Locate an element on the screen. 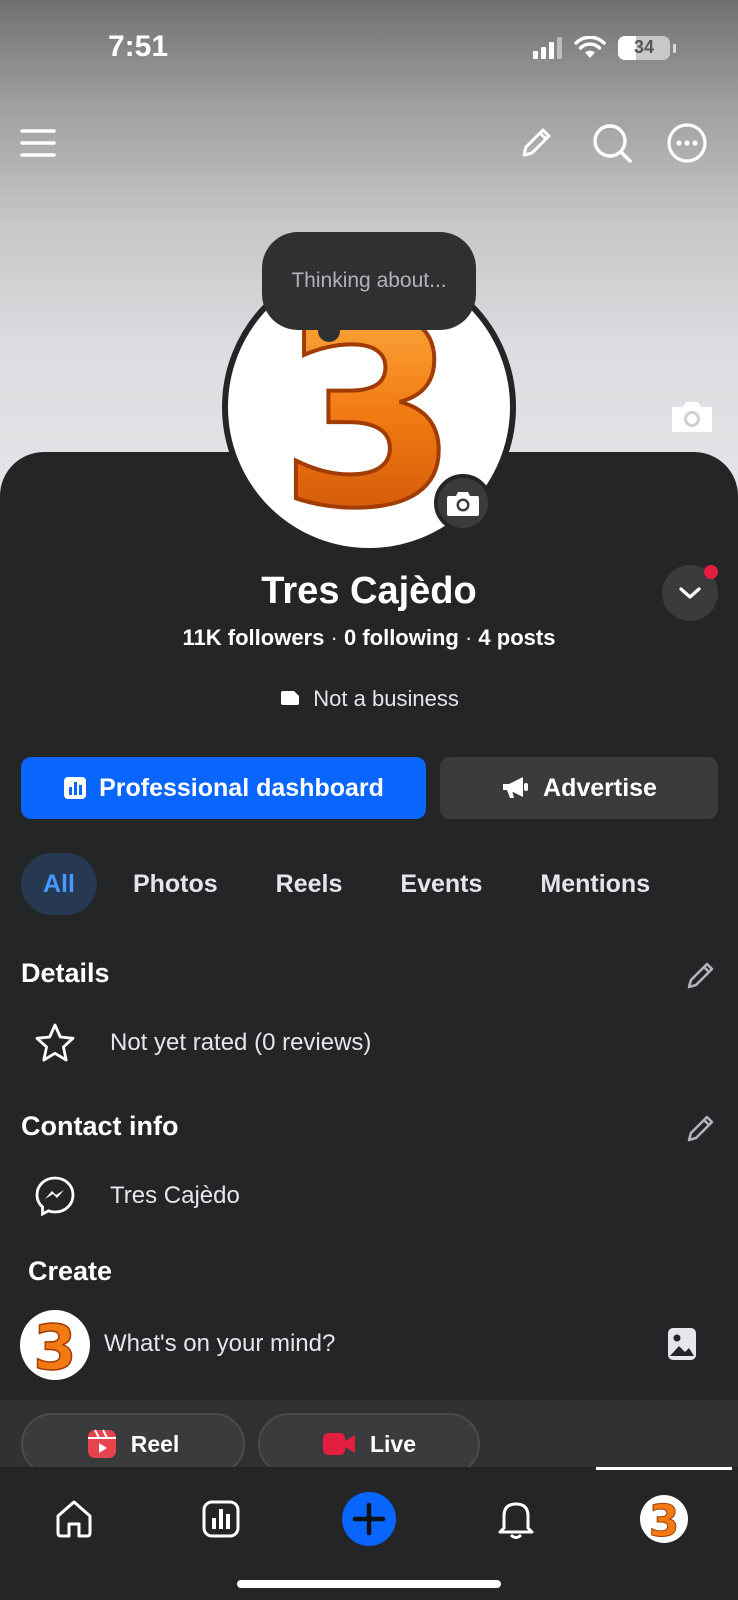  reel-button: Reel is located at coordinates (133, 1444).